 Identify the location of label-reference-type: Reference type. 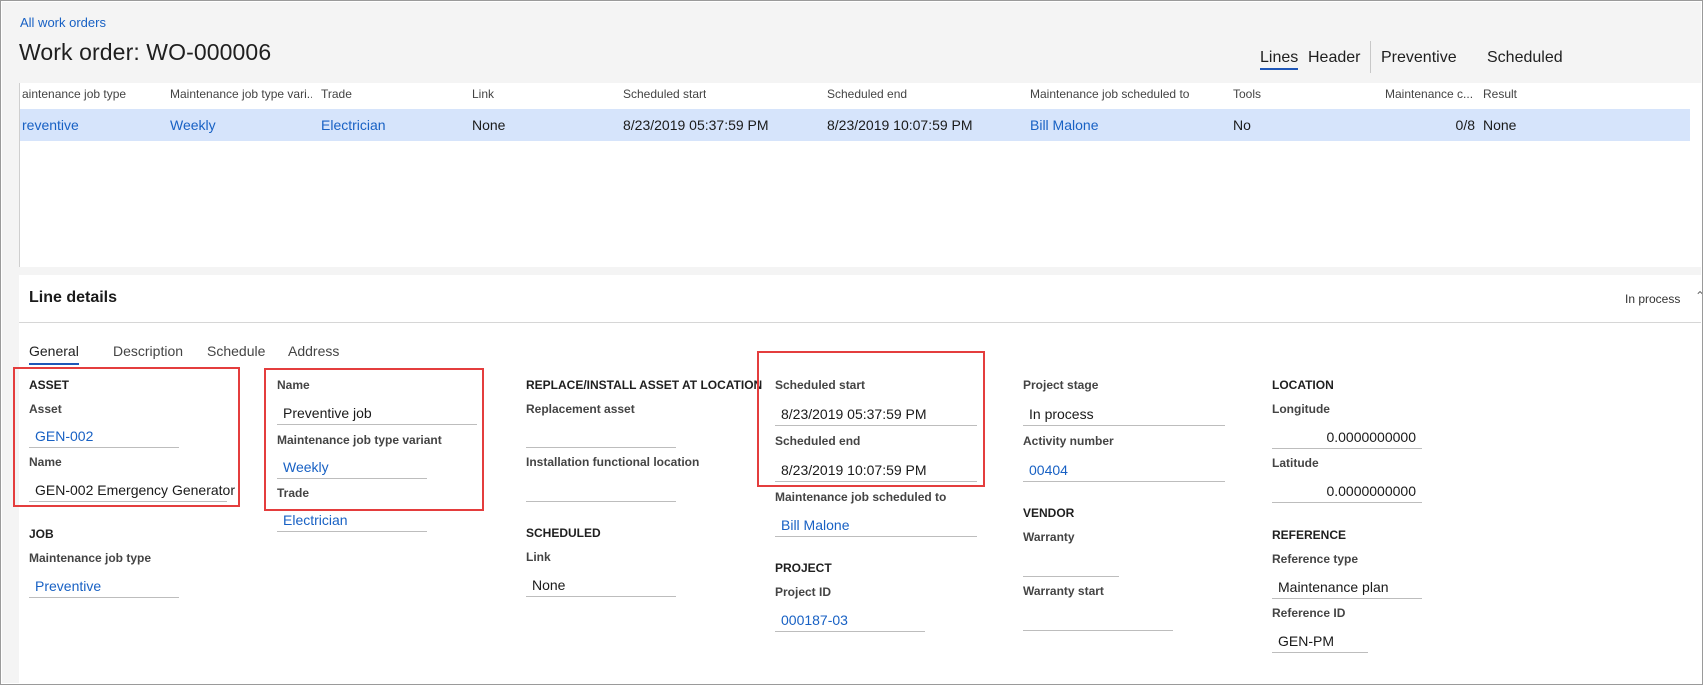
(1315, 559).